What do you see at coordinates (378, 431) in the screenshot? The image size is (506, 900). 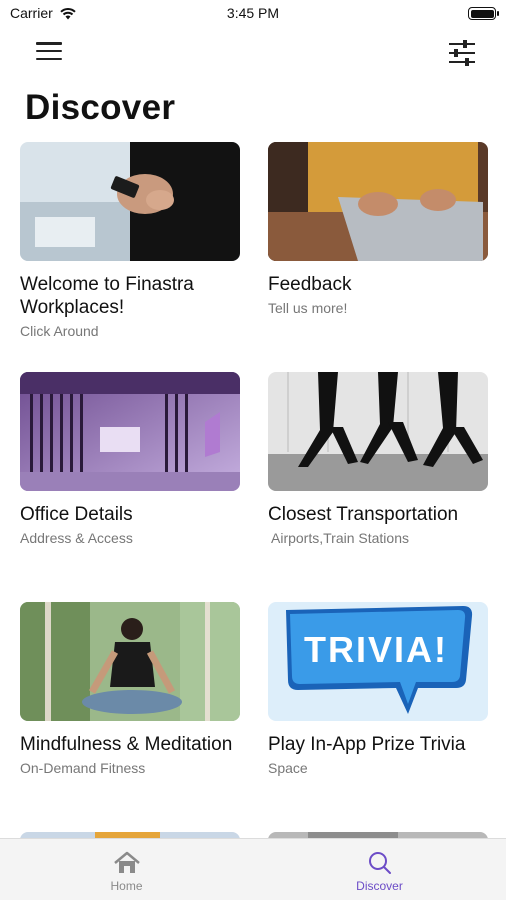 I see `commuters-walking-photo` at bounding box center [378, 431].